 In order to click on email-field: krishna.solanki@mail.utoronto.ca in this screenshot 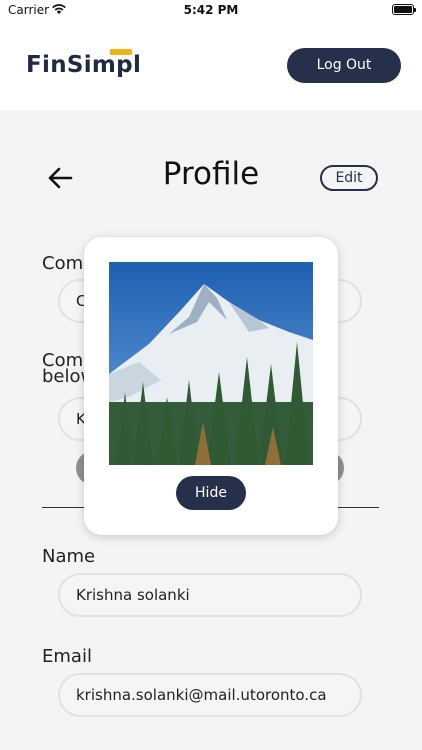, I will do `click(210, 695)`.